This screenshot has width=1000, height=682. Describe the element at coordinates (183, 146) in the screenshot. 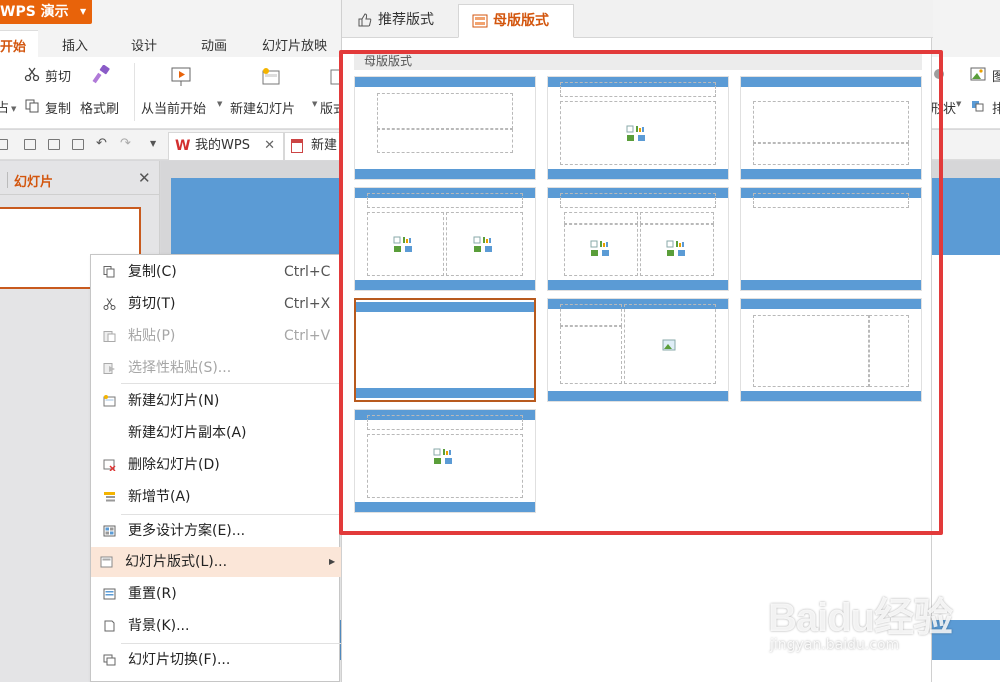

I see `wps-logo-icon: W` at that location.